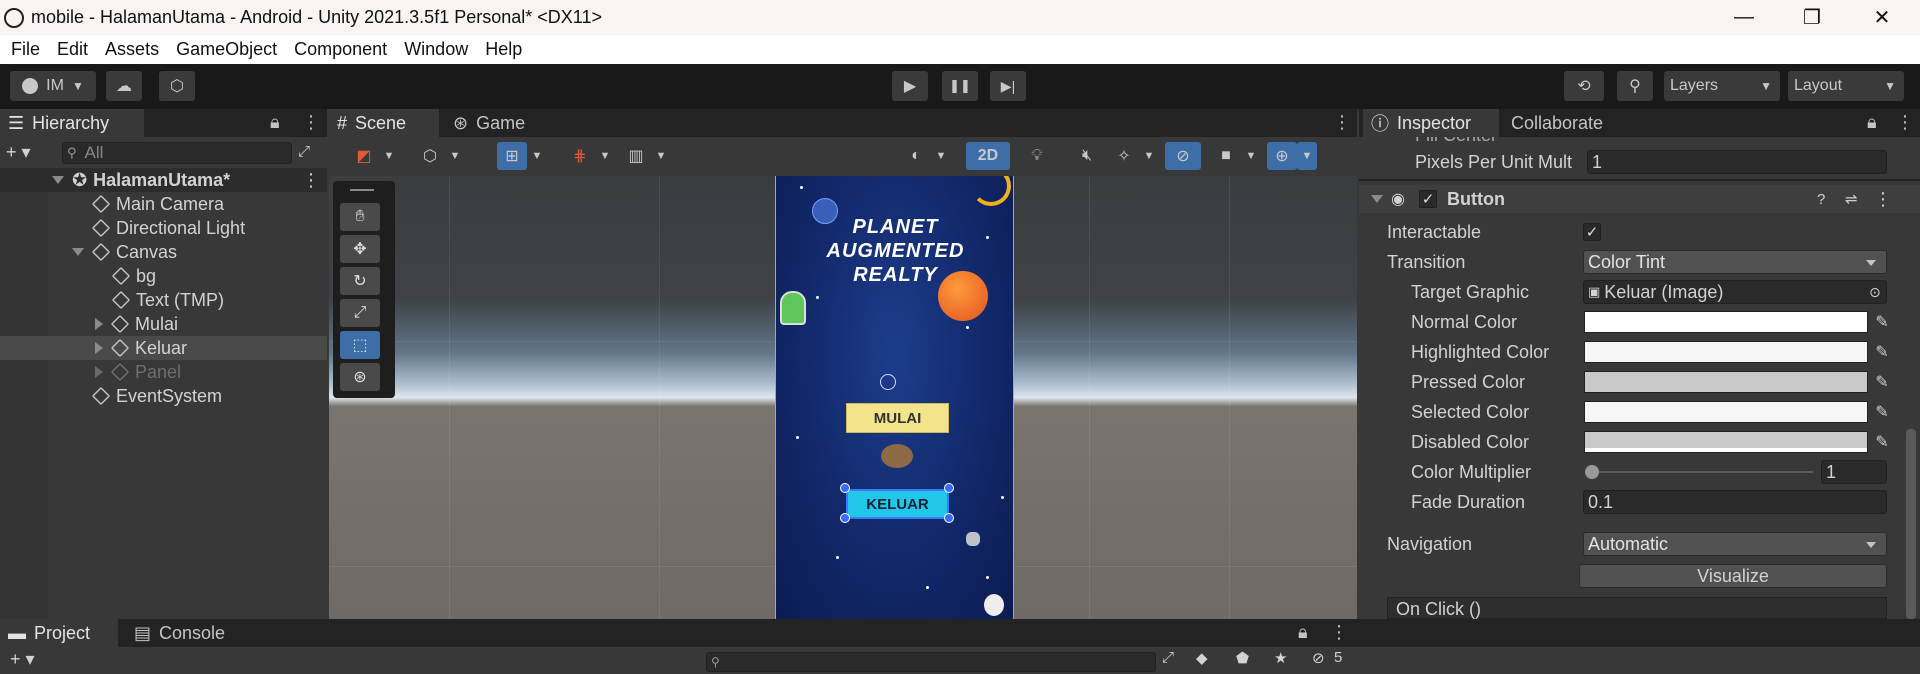 The width and height of the screenshot is (1920, 674). Describe the element at coordinates (1851, 199) in the screenshot. I see `preset-icon: ⇌` at that location.